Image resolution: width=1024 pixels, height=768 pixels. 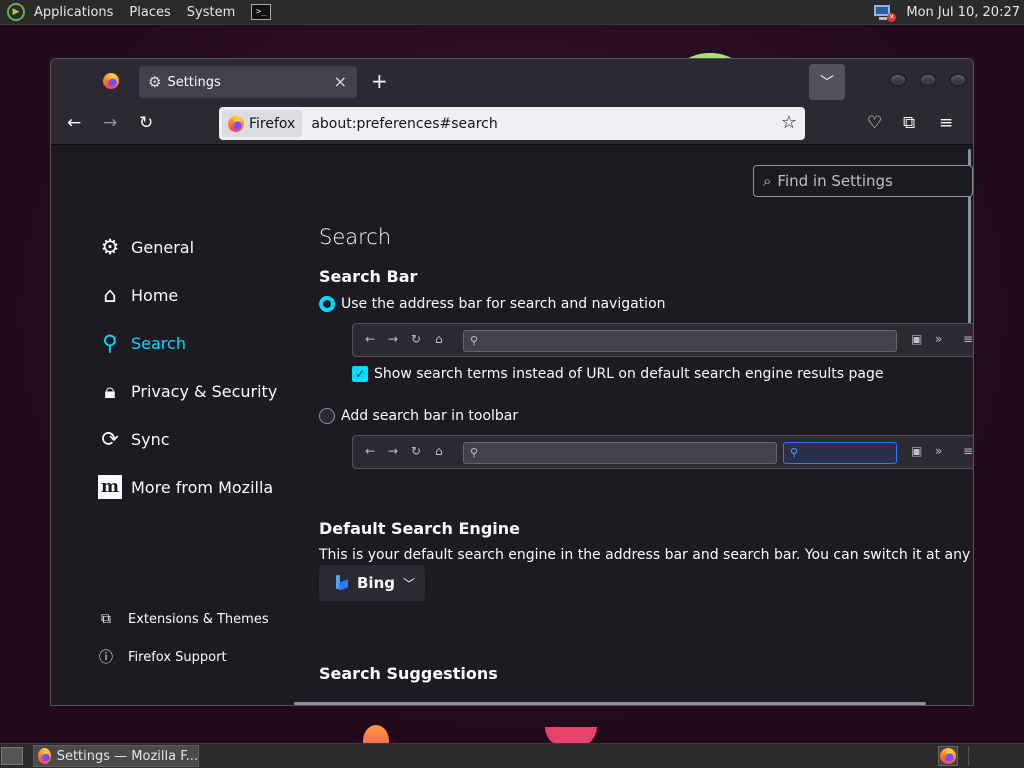 What do you see at coordinates (789, 122) in the screenshot?
I see `bookmark-star-icon: ☆` at bounding box center [789, 122].